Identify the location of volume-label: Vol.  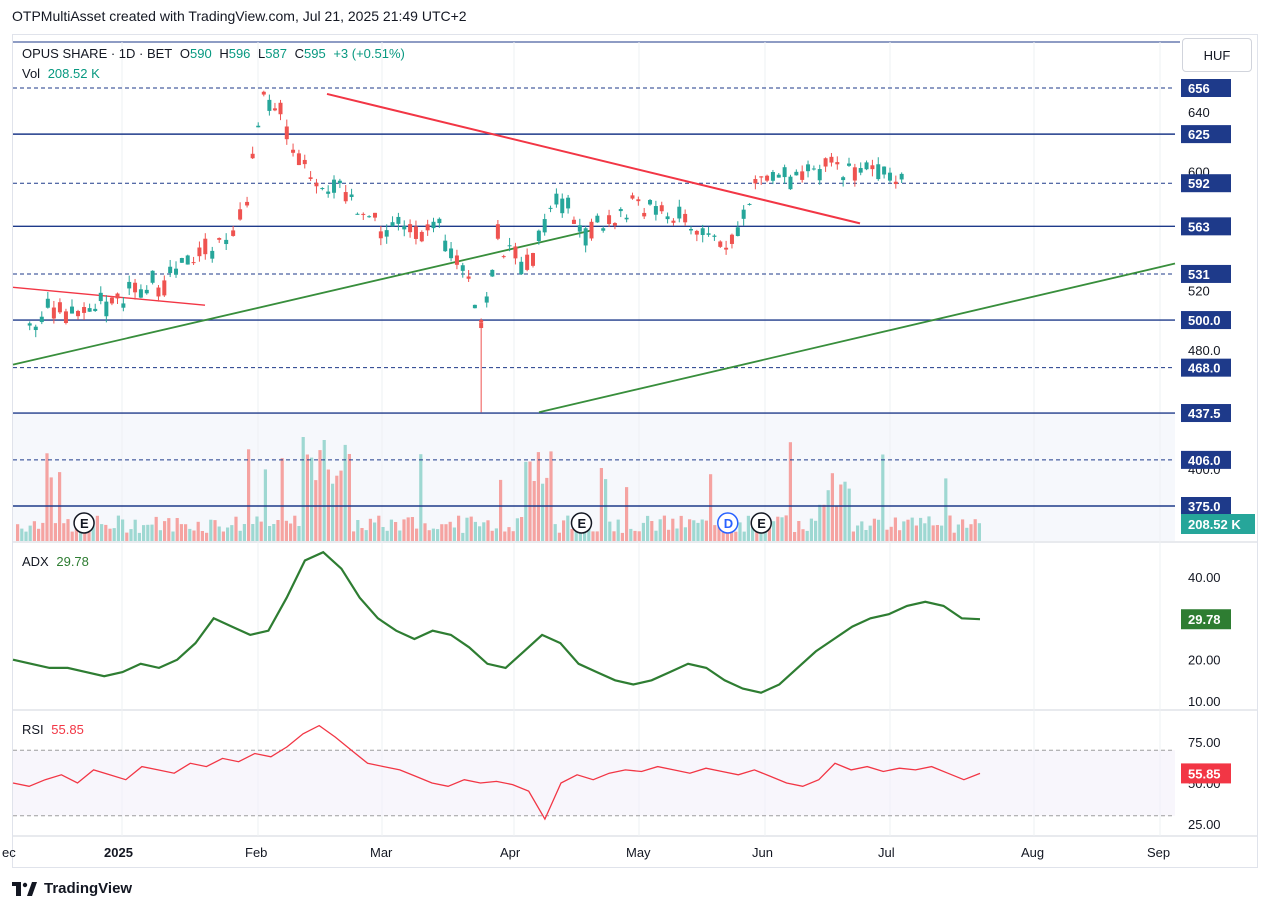
(31, 73).